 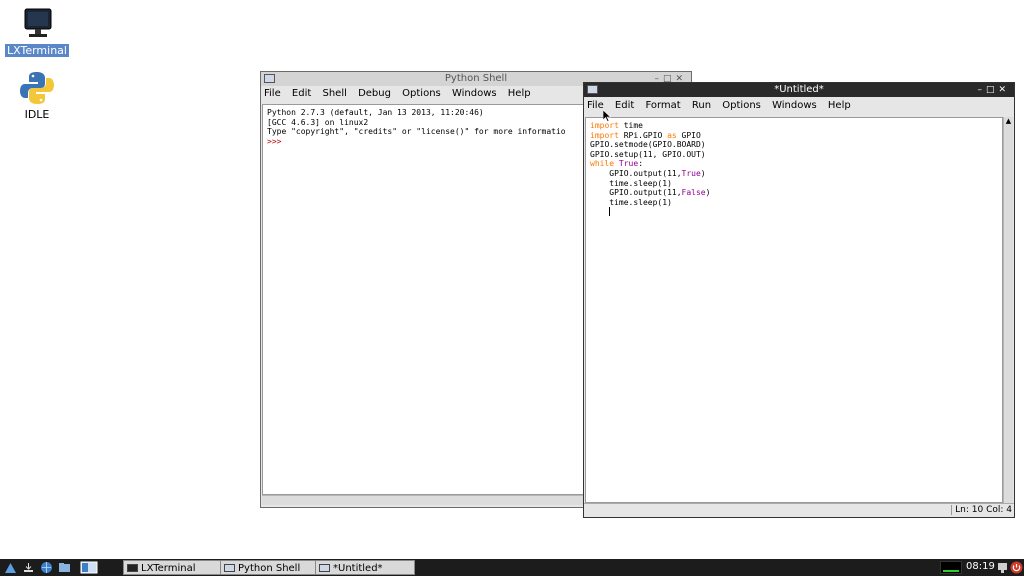 I want to click on desktop-icon-label: LXTerminal, so click(x=37, y=50).